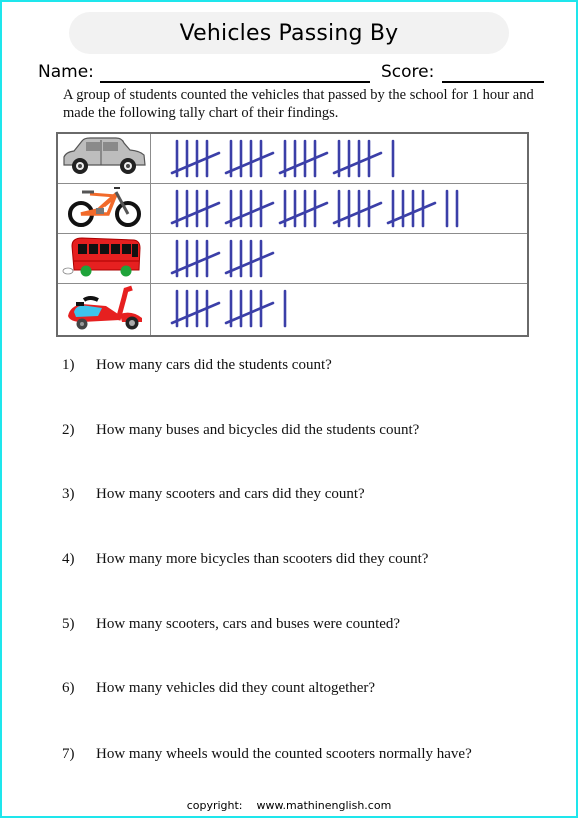  I want to click on tally-row-scooter, so click(292, 310).